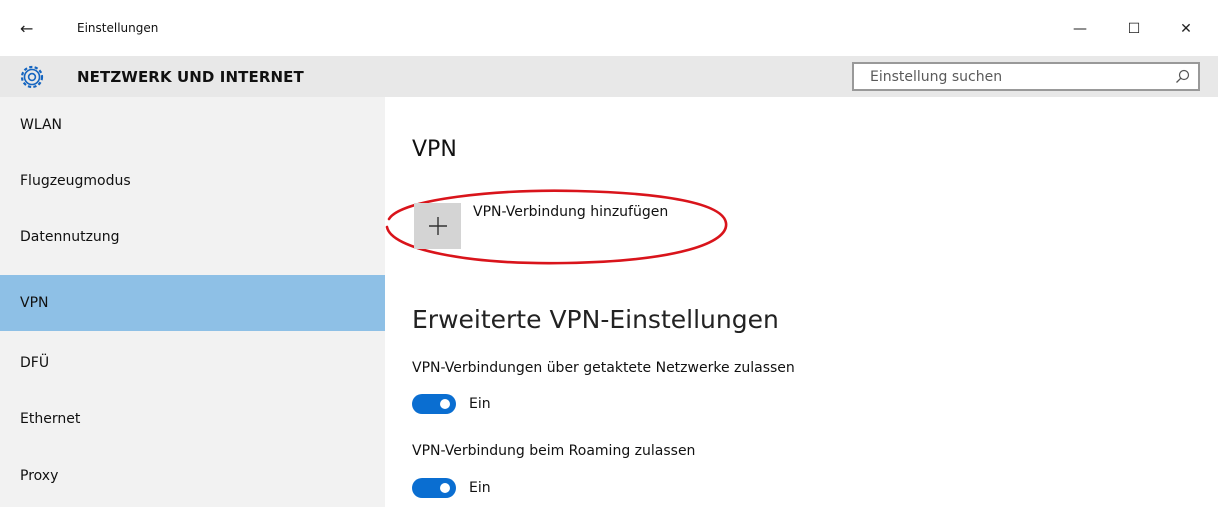 Image resolution: width=1218 pixels, height=507 pixels. What do you see at coordinates (75, 181) in the screenshot?
I see `sidebar-item-label: Flugzeugmodus` at bounding box center [75, 181].